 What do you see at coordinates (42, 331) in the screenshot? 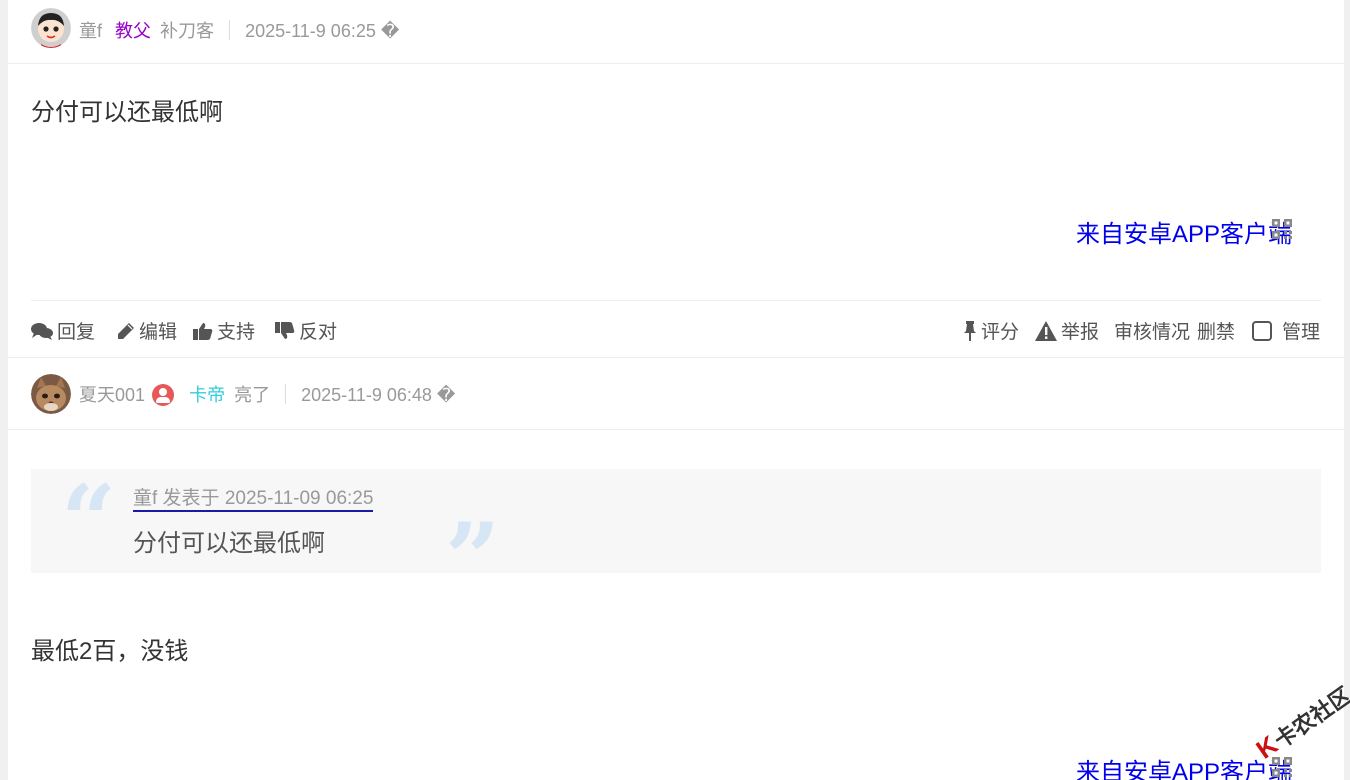
I see `comments-icon` at bounding box center [42, 331].